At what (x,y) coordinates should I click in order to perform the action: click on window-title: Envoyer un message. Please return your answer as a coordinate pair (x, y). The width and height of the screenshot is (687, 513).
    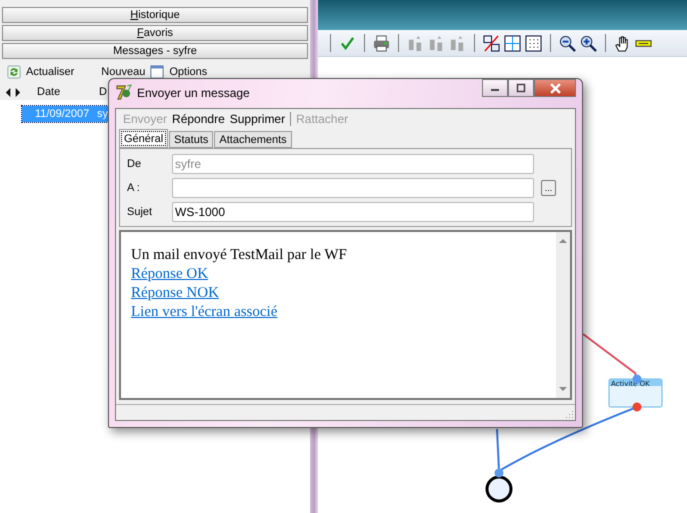
    Looking at the image, I should click on (193, 93).